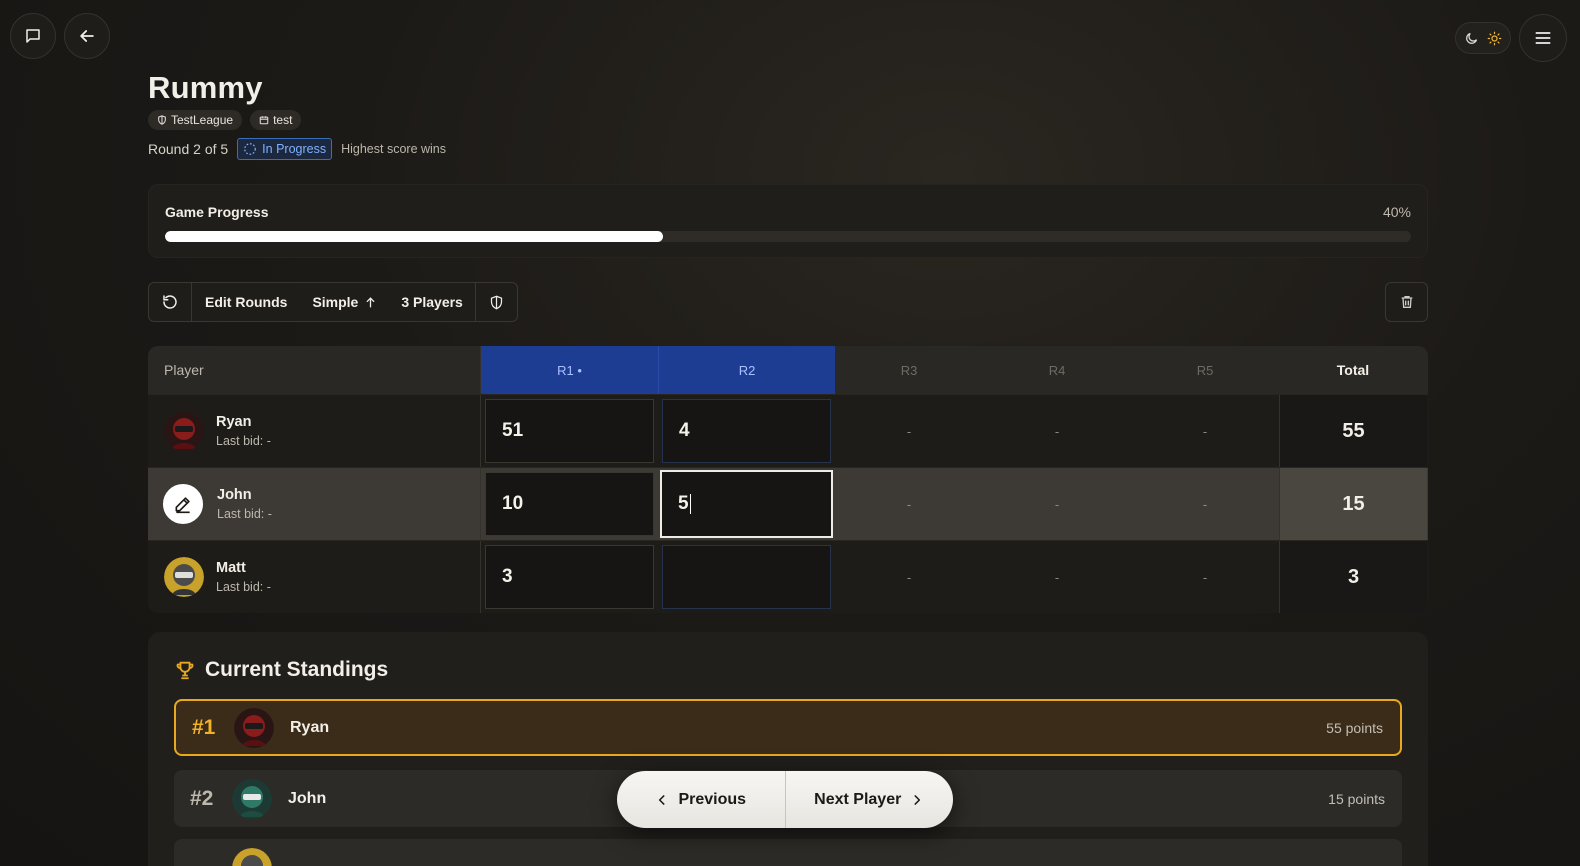 This screenshot has height=866, width=1580. I want to click on next-label: Next Player, so click(858, 799).